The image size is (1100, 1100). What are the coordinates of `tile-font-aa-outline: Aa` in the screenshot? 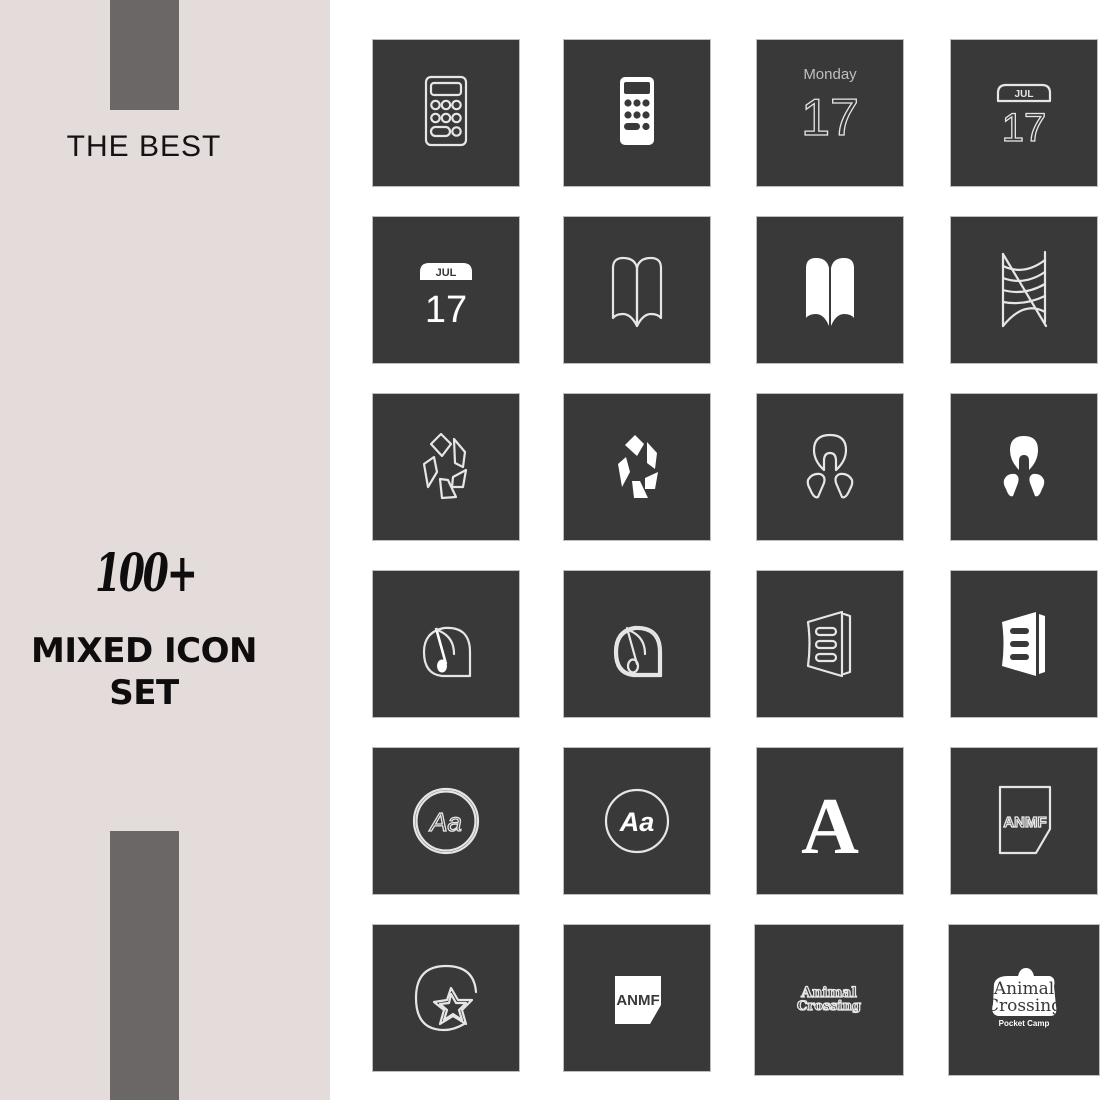 It's located at (637, 821).